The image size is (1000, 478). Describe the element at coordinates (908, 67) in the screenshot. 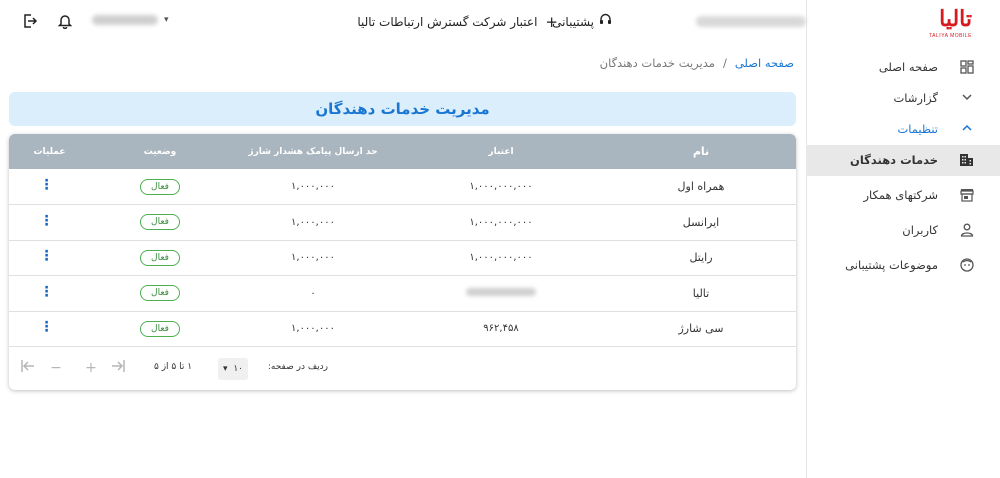

I see `sidebar-item-label: صفحه اصلی` at that location.